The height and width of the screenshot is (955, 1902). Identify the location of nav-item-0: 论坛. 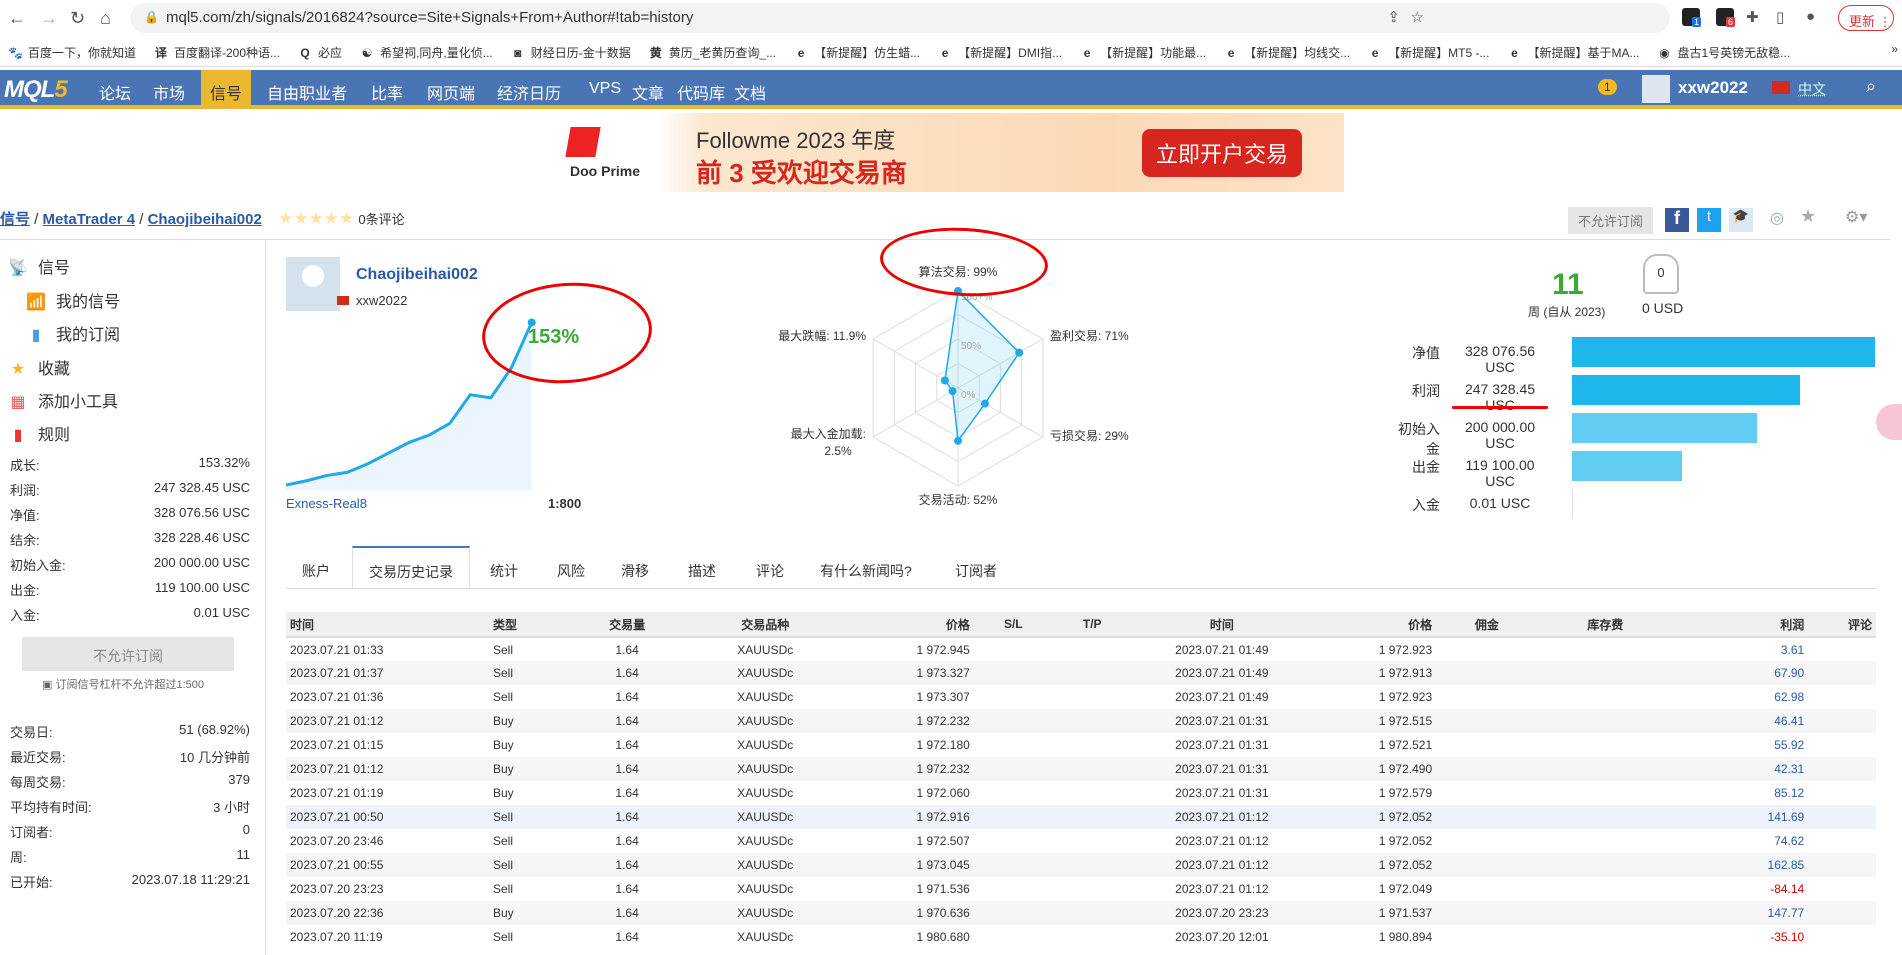
(115, 87).